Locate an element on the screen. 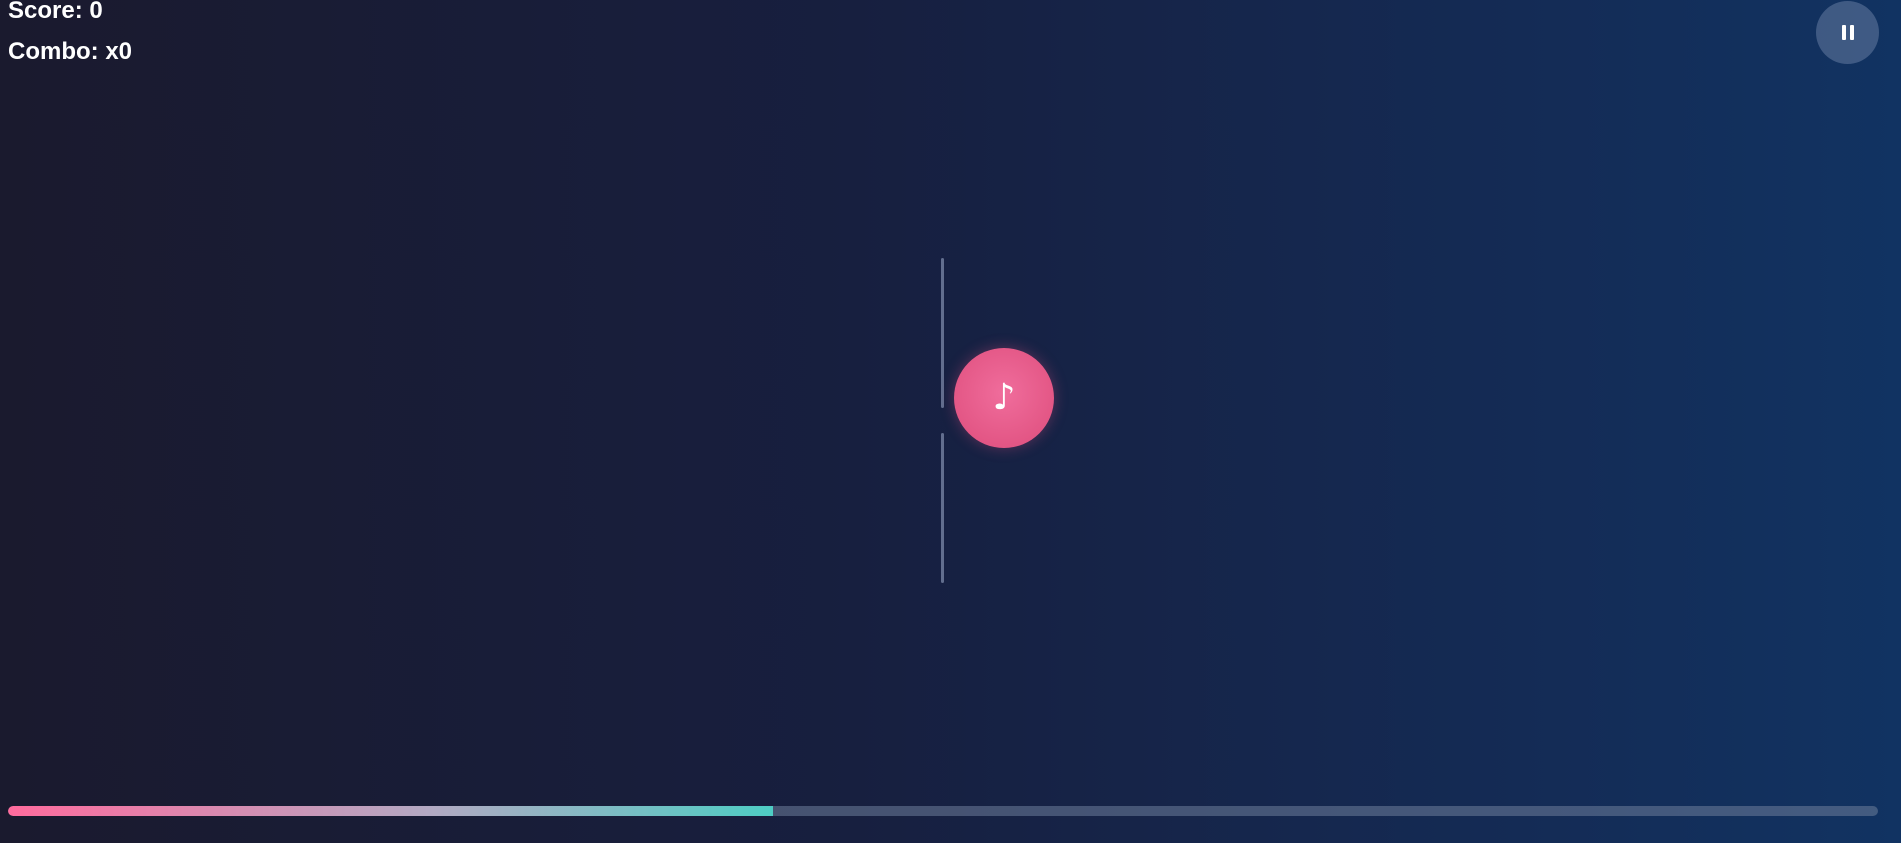 The height and width of the screenshot is (843, 1901). note-target: ♪ is located at coordinates (1004, 398).